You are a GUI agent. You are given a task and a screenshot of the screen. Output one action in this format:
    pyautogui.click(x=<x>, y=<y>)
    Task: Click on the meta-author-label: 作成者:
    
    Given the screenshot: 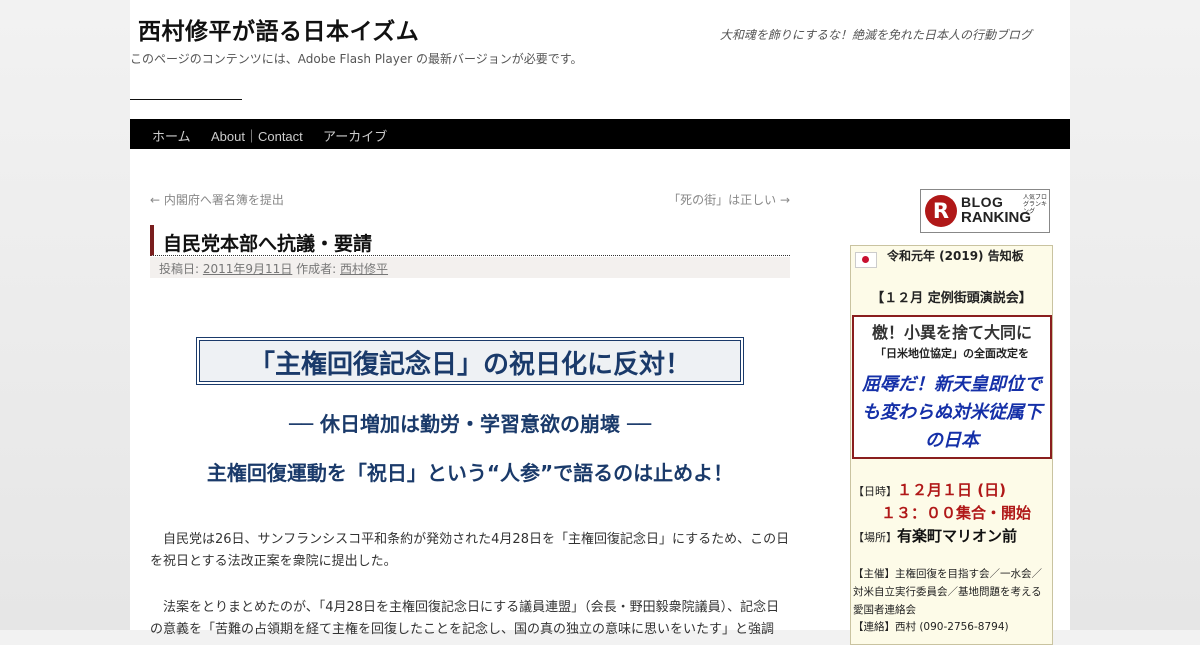 What is the action you would take?
    pyautogui.click(x=316, y=269)
    